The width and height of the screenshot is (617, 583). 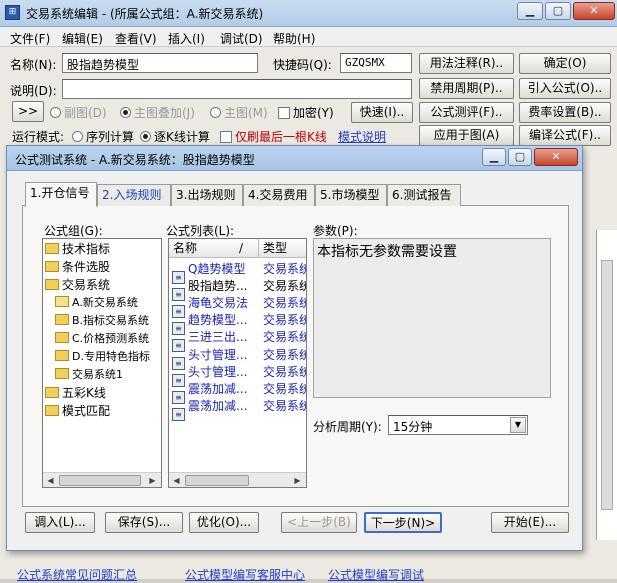 What do you see at coordinates (160, 63) in the screenshot?
I see `name-input: 股指趋势模型` at bounding box center [160, 63].